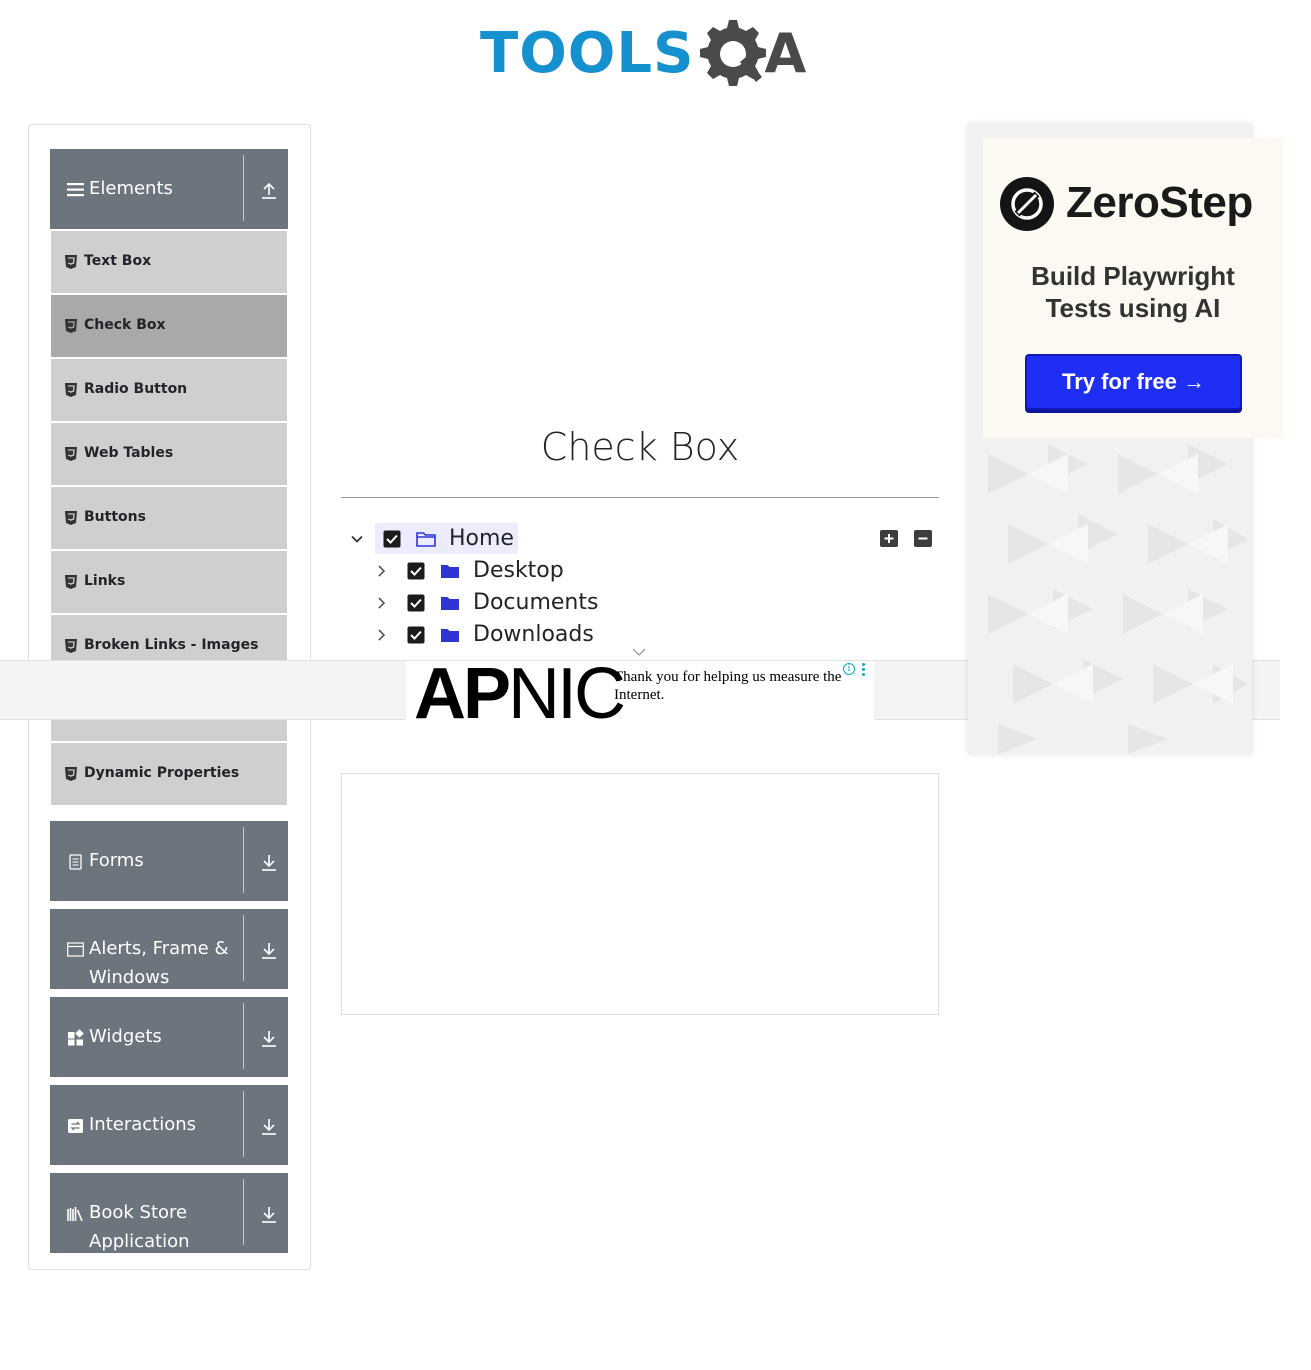 The image size is (1311, 1370). I want to click on zerostep-brand: ZeroStep, so click(1159, 202).